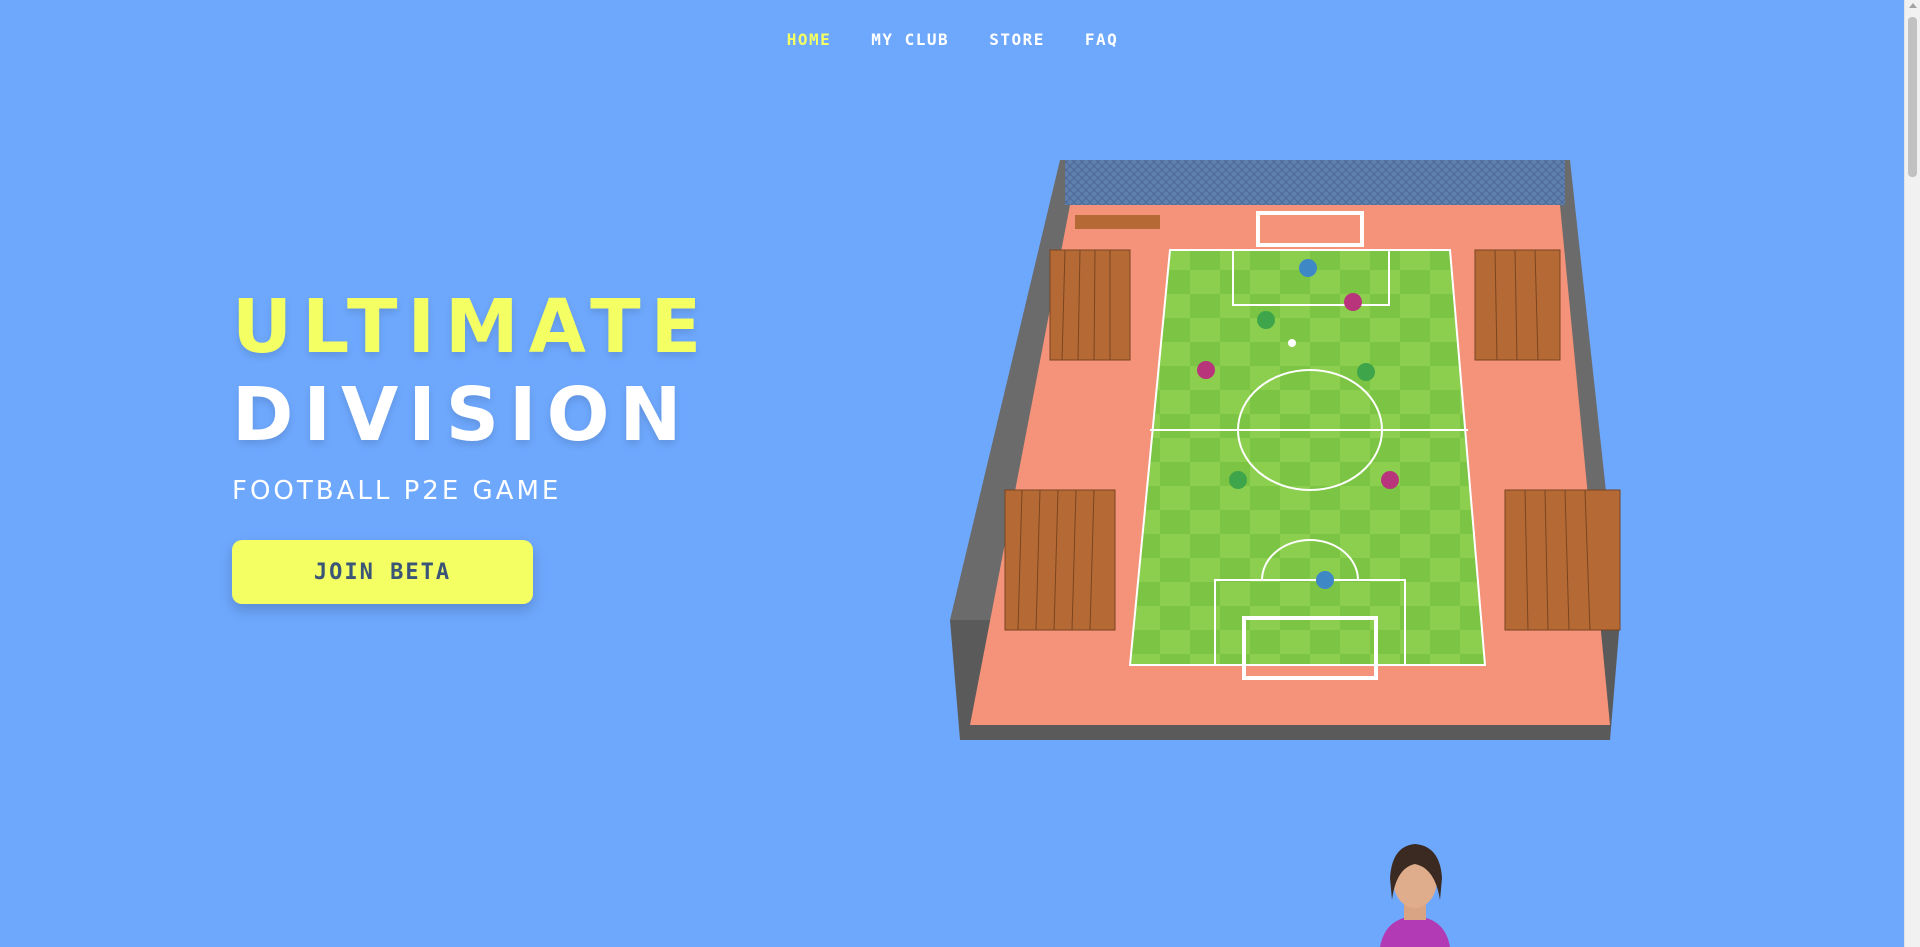 The width and height of the screenshot is (1920, 947). I want to click on nav-faq: FAQ, so click(1101, 39).